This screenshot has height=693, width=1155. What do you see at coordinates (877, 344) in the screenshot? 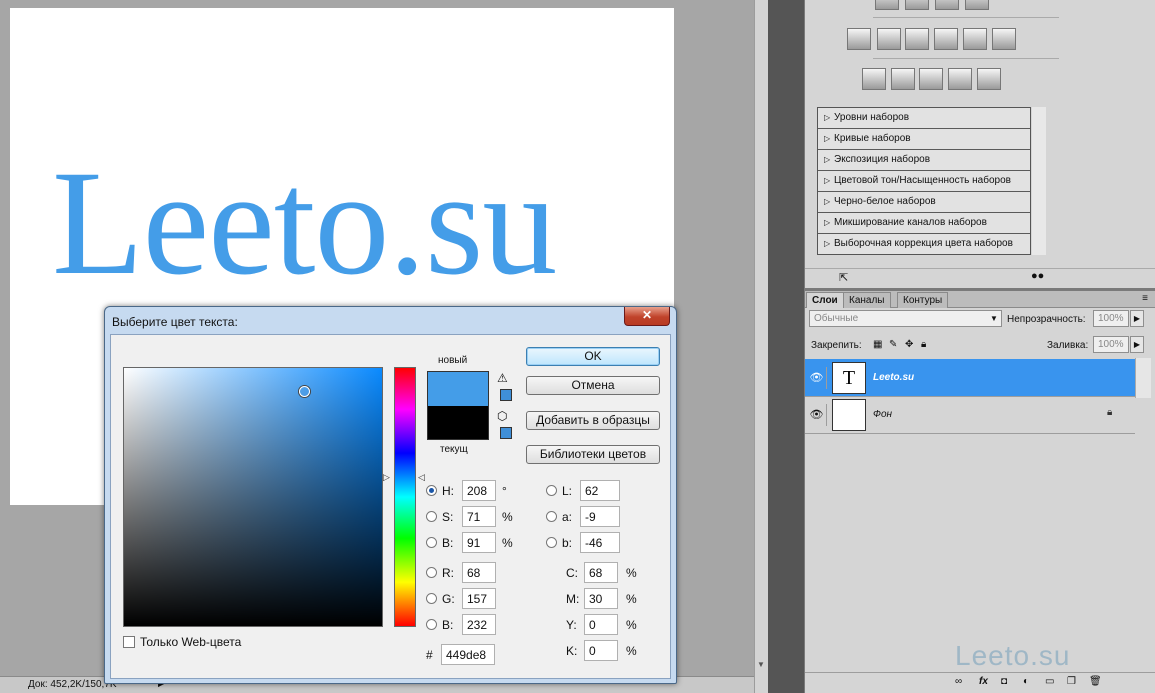
I see `lock-transparency-icon: ▦` at bounding box center [877, 344].